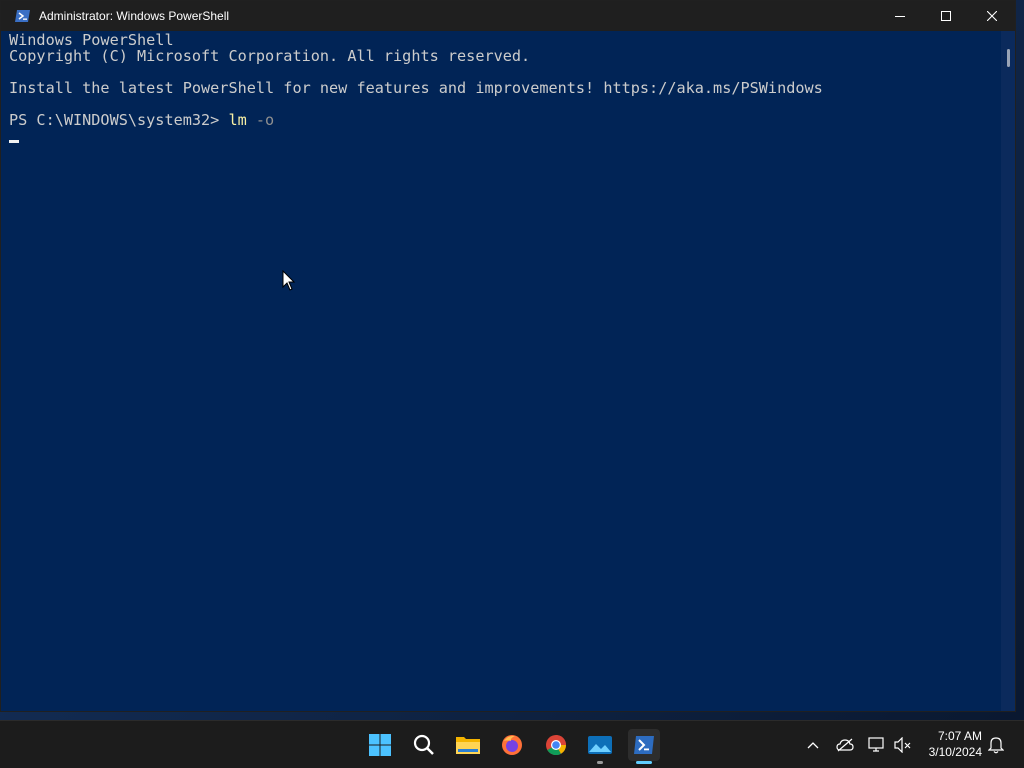  Describe the element at coordinates (468, 745) in the screenshot. I see `file-explorer-icon` at that location.